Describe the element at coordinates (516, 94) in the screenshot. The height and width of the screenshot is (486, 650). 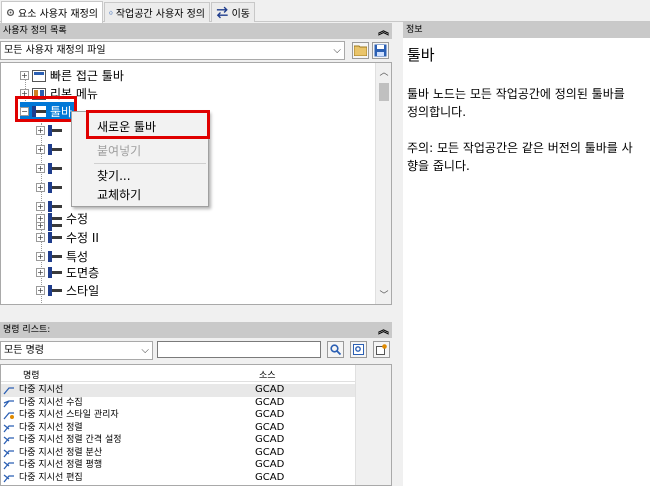
I see `info-line: 툴바 노드는 모든 작업공간에 정의된 툴바를` at that location.